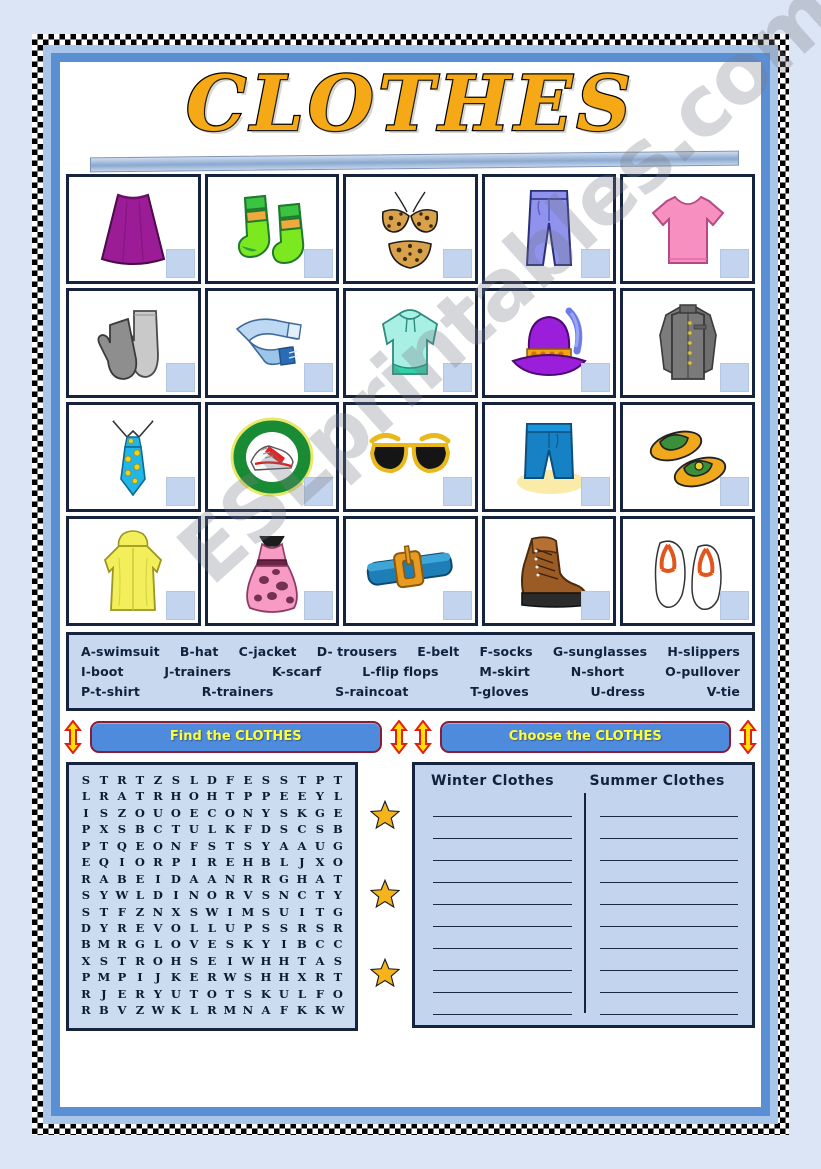 This screenshot has height=1169, width=821. I want to click on summer-answer-column, so click(661, 905).